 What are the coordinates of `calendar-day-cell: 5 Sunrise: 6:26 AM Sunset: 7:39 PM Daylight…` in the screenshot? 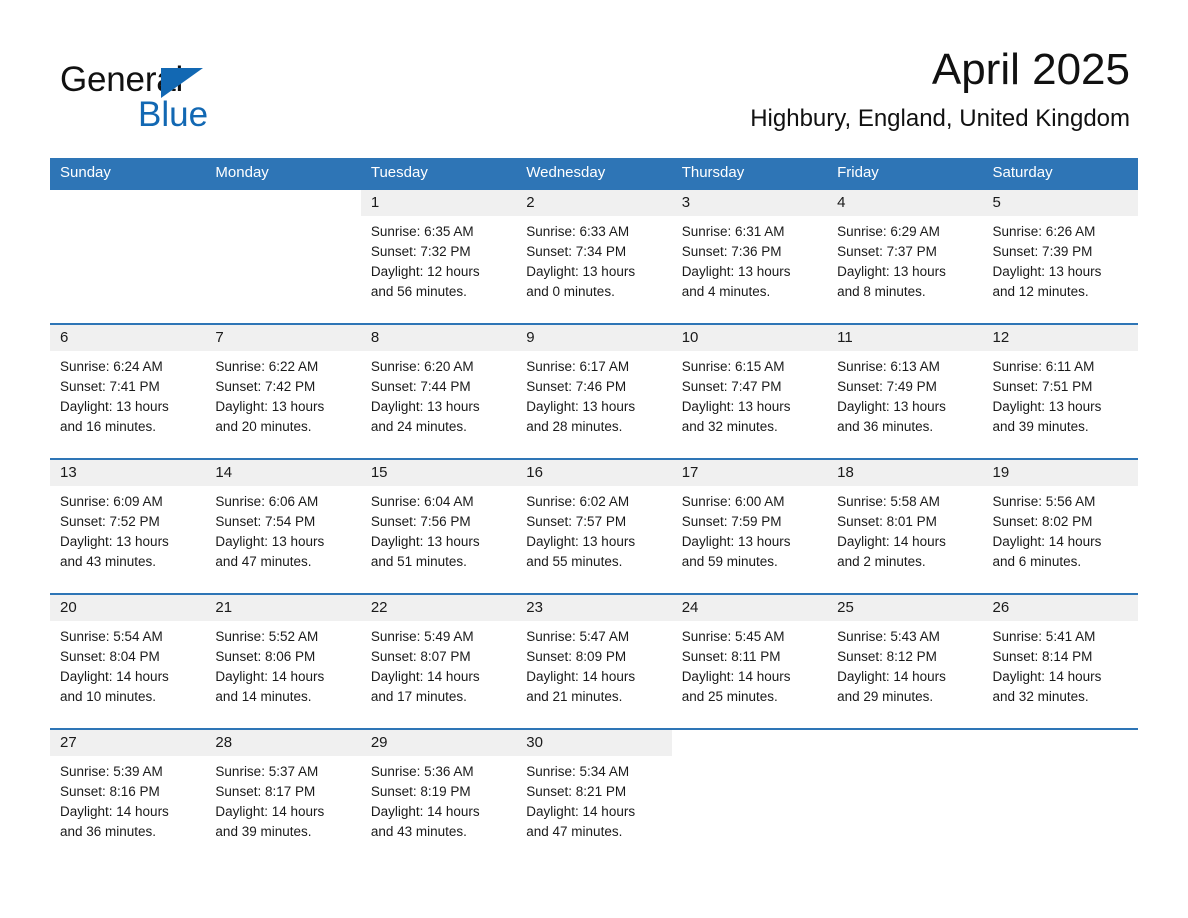 It's located at (1060, 256).